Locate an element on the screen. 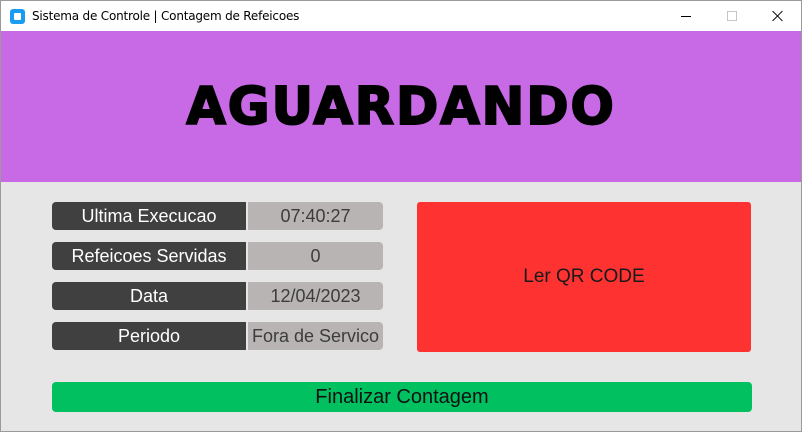  info-row-meals-served: Refeicoes Servidas 0 is located at coordinates (217, 256).